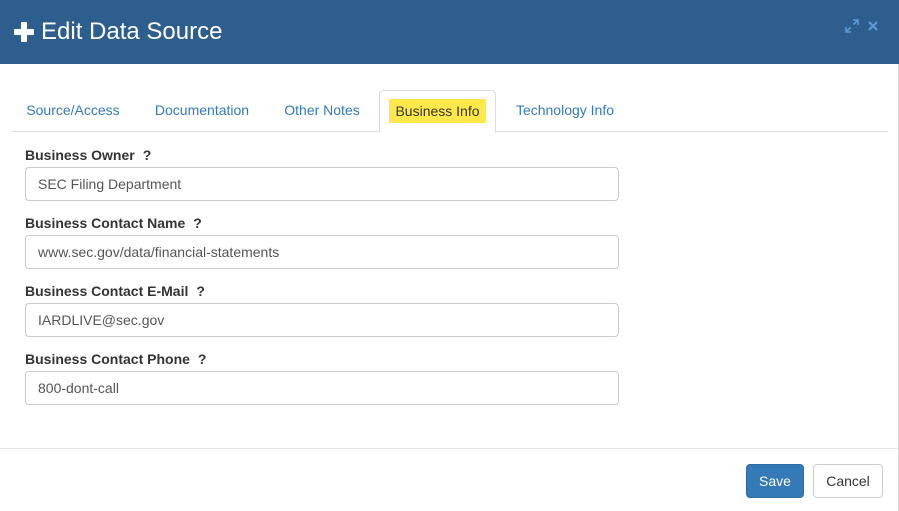 The height and width of the screenshot is (511, 899). What do you see at coordinates (775, 481) in the screenshot?
I see `save-button: Save` at bounding box center [775, 481].